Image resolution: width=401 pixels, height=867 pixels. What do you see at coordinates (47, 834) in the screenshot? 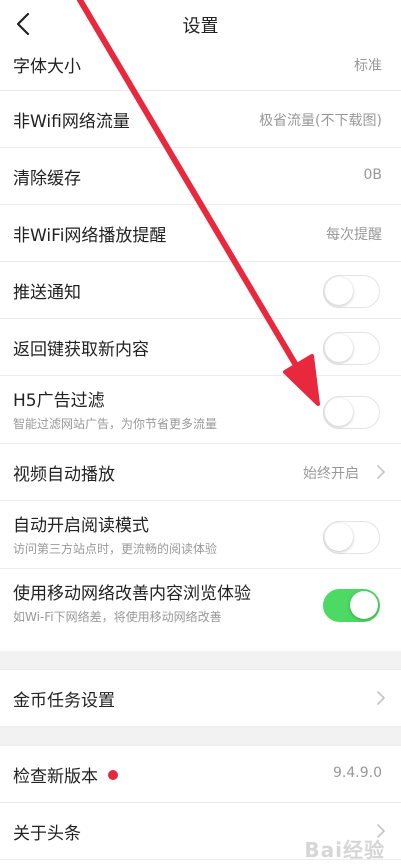
I see `setting-label: 关于头条` at bounding box center [47, 834].